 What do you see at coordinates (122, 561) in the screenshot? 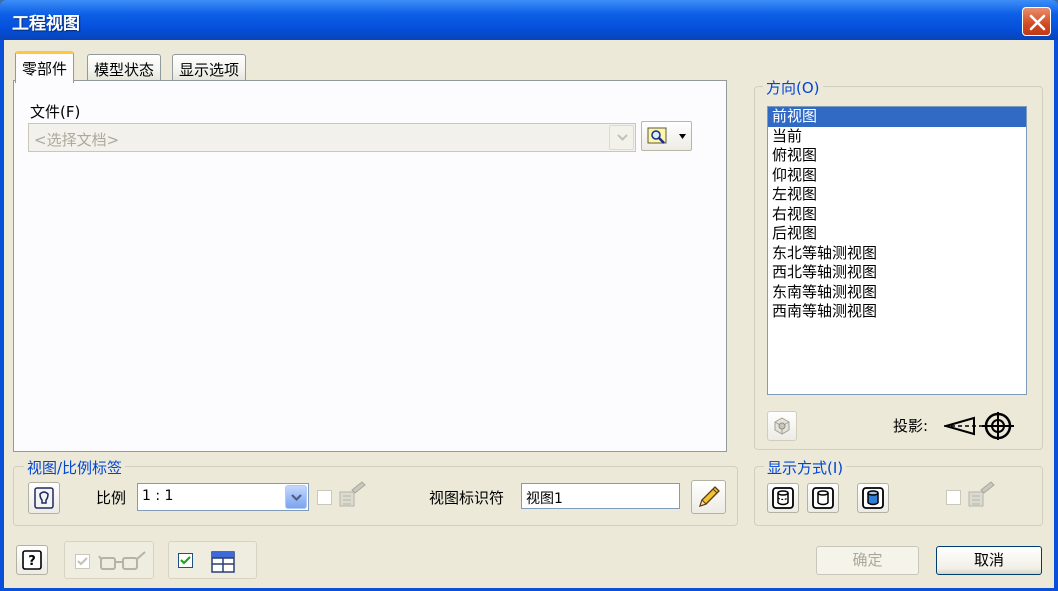
I see `glasses-icon` at bounding box center [122, 561].